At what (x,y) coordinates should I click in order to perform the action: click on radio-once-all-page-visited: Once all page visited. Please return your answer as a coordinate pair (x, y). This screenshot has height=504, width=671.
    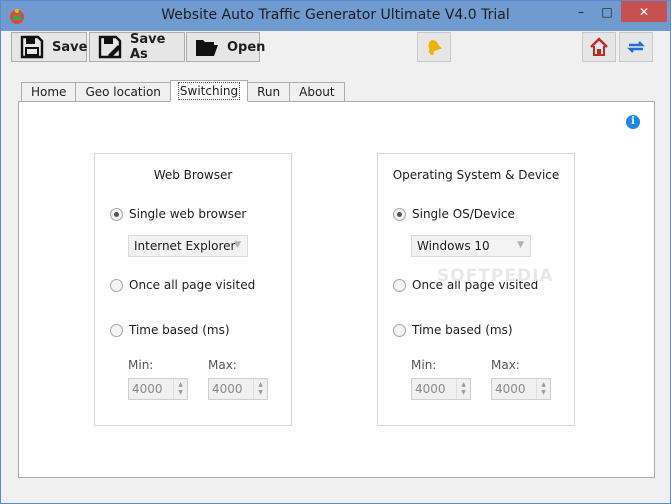
    Looking at the image, I should click on (182, 285).